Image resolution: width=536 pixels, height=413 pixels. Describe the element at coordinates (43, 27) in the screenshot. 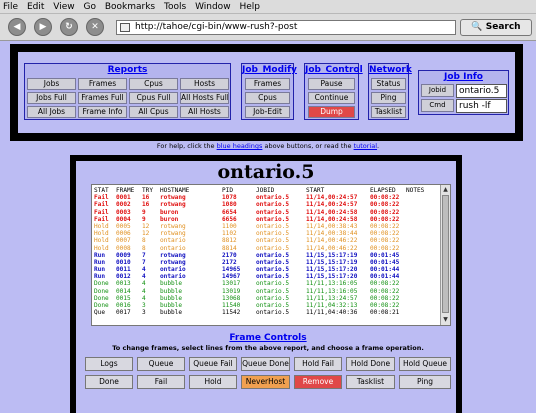

I see `forward-arrow-icon: ▶` at that location.